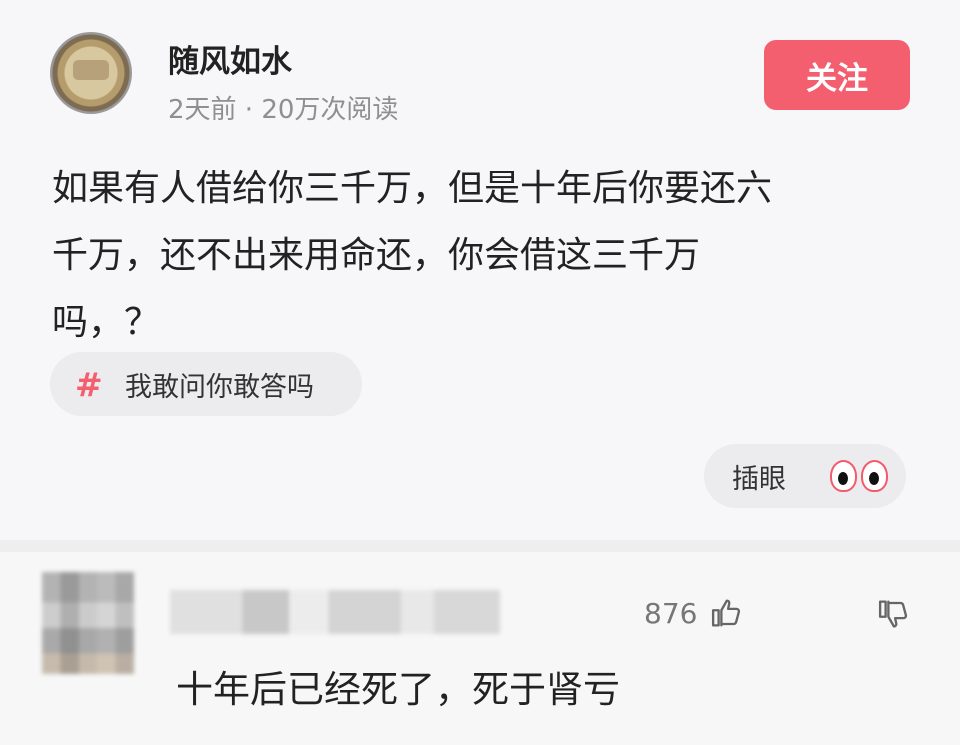 The image size is (960, 745). I want to click on commenter-avatar-blurred, so click(88, 623).